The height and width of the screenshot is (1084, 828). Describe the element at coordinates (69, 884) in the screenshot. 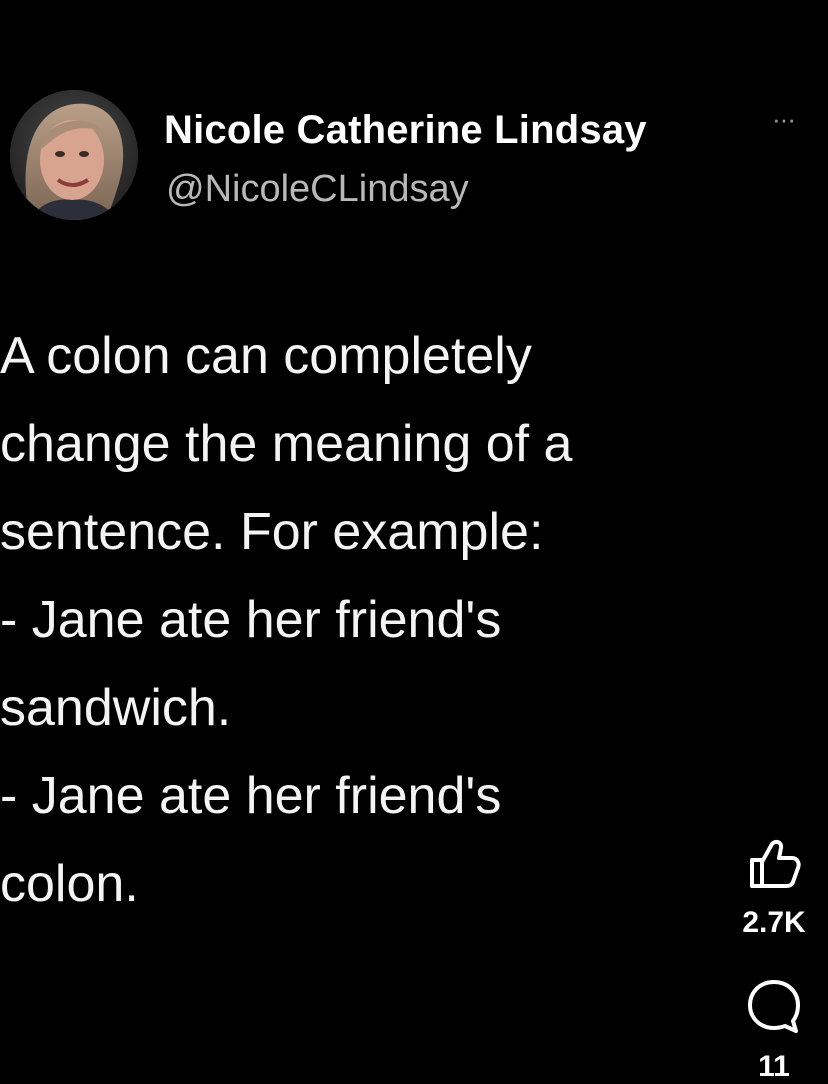

I see `post-line: colon.` at that location.